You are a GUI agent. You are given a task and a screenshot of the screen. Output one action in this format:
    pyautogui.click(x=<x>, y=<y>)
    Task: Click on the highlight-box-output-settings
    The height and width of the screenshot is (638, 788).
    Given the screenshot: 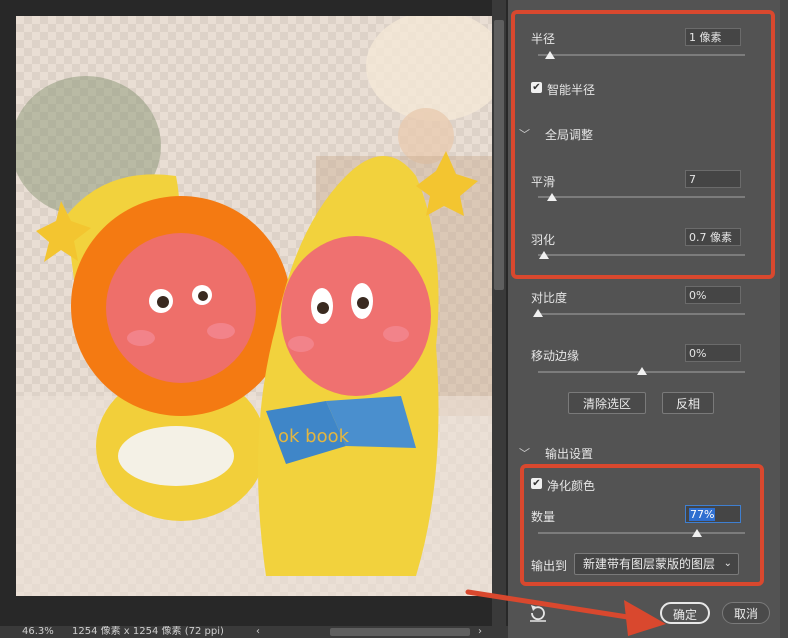 What is the action you would take?
    pyautogui.click(x=642, y=525)
    